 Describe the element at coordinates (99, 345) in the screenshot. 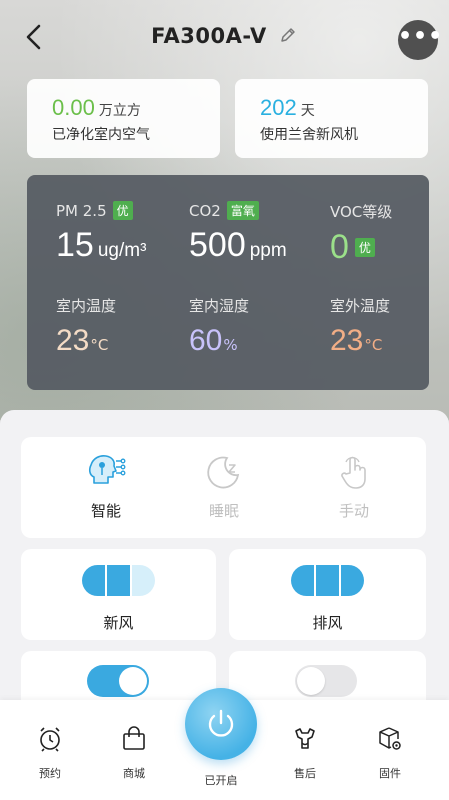

I see `indoor-temp-unit: °C` at that location.